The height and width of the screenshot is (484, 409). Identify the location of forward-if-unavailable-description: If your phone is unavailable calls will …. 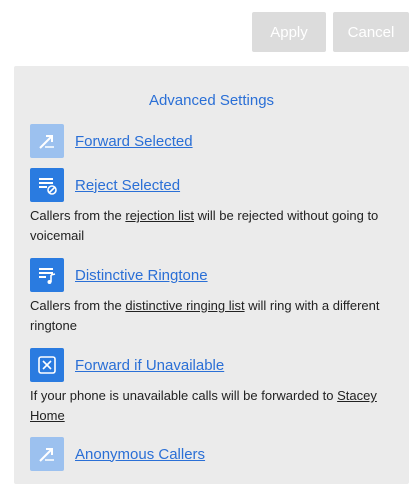
(203, 405).